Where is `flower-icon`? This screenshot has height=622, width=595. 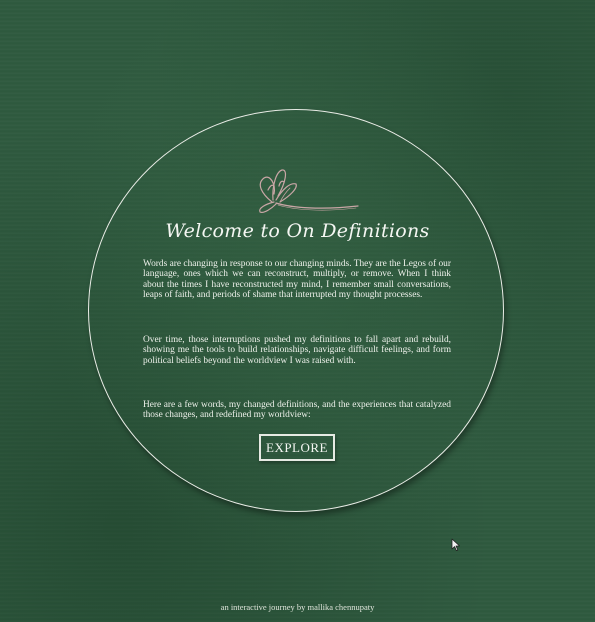 flower-icon is located at coordinates (309, 191).